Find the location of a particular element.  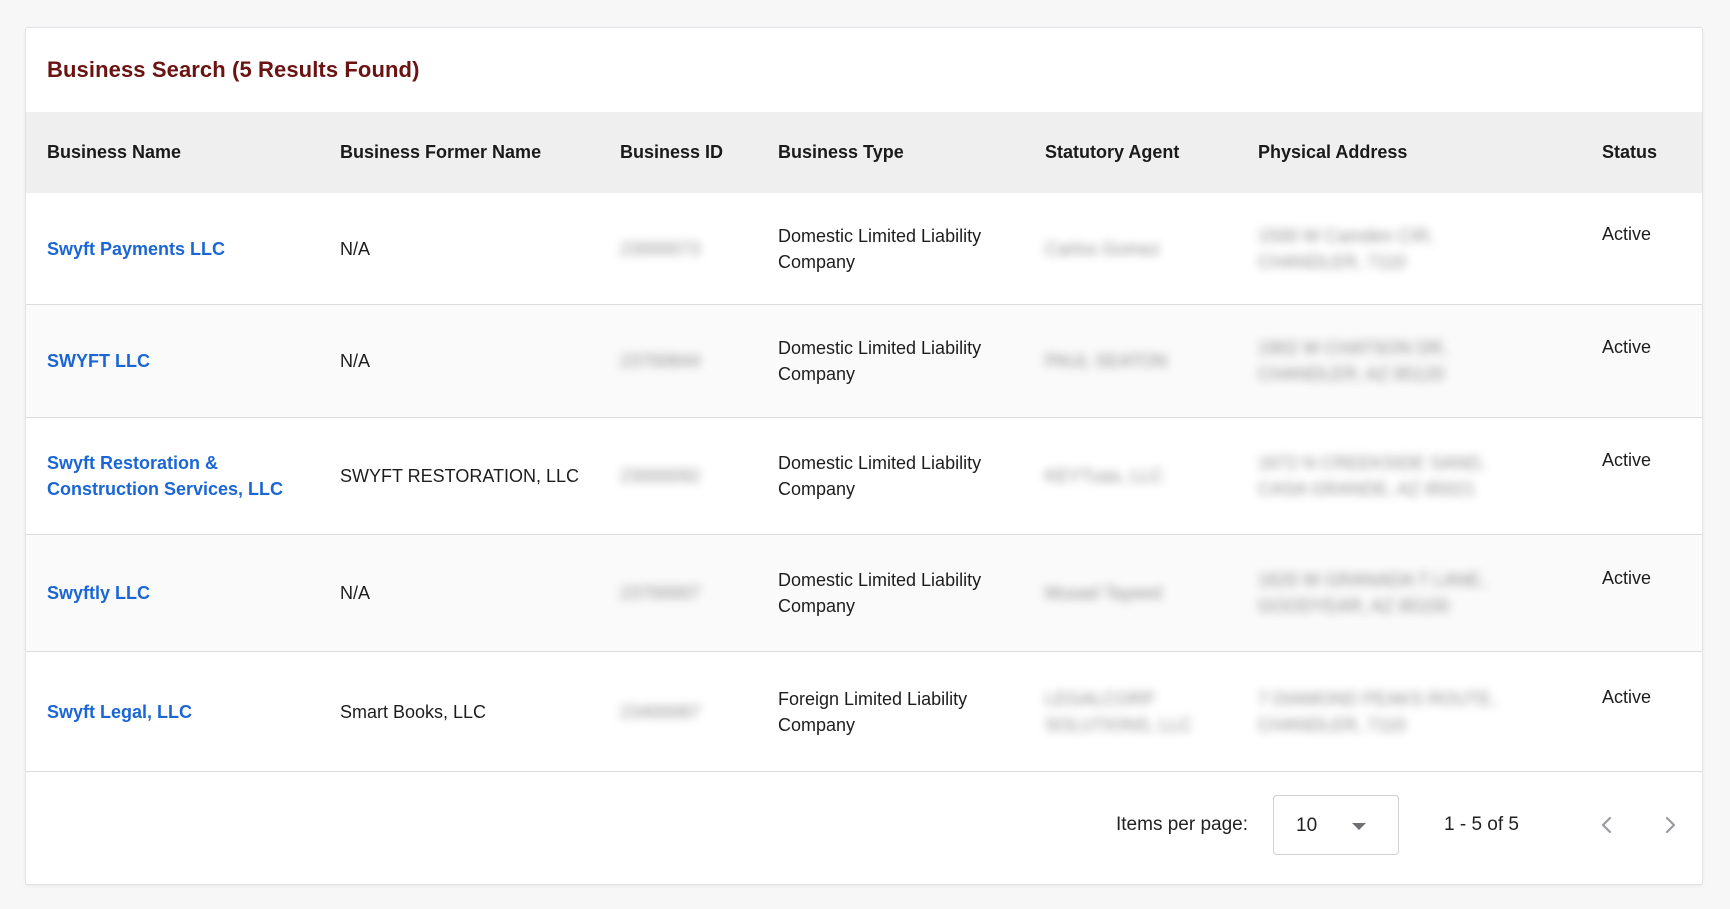

business-former-name-cell: Smart Books, LLC is located at coordinates (470, 711).